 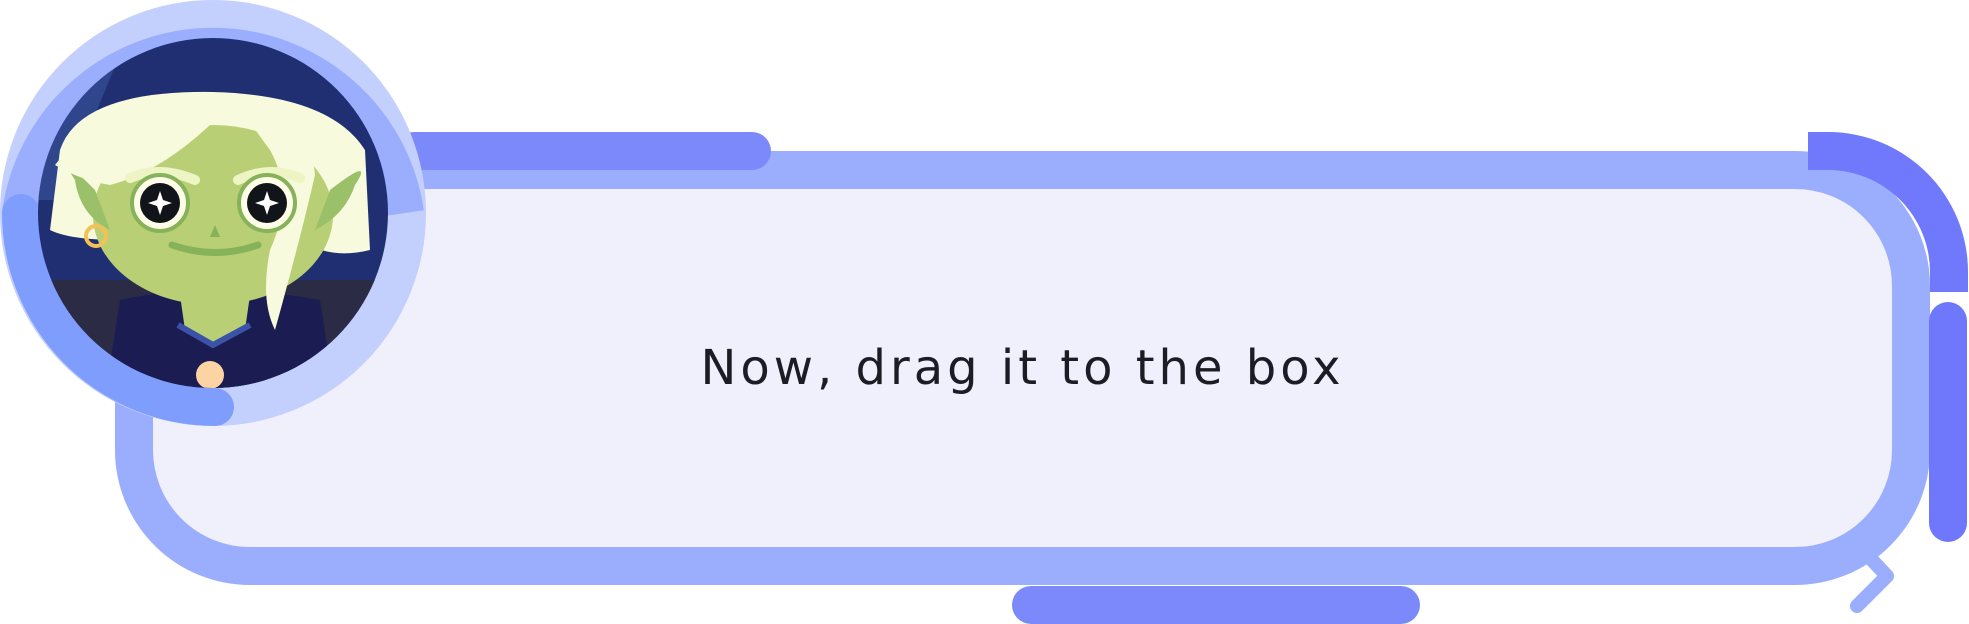 What do you see at coordinates (1022, 368) in the screenshot?
I see `dialog-text: Now, drag it to the box` at bounding box center [1022, 368].